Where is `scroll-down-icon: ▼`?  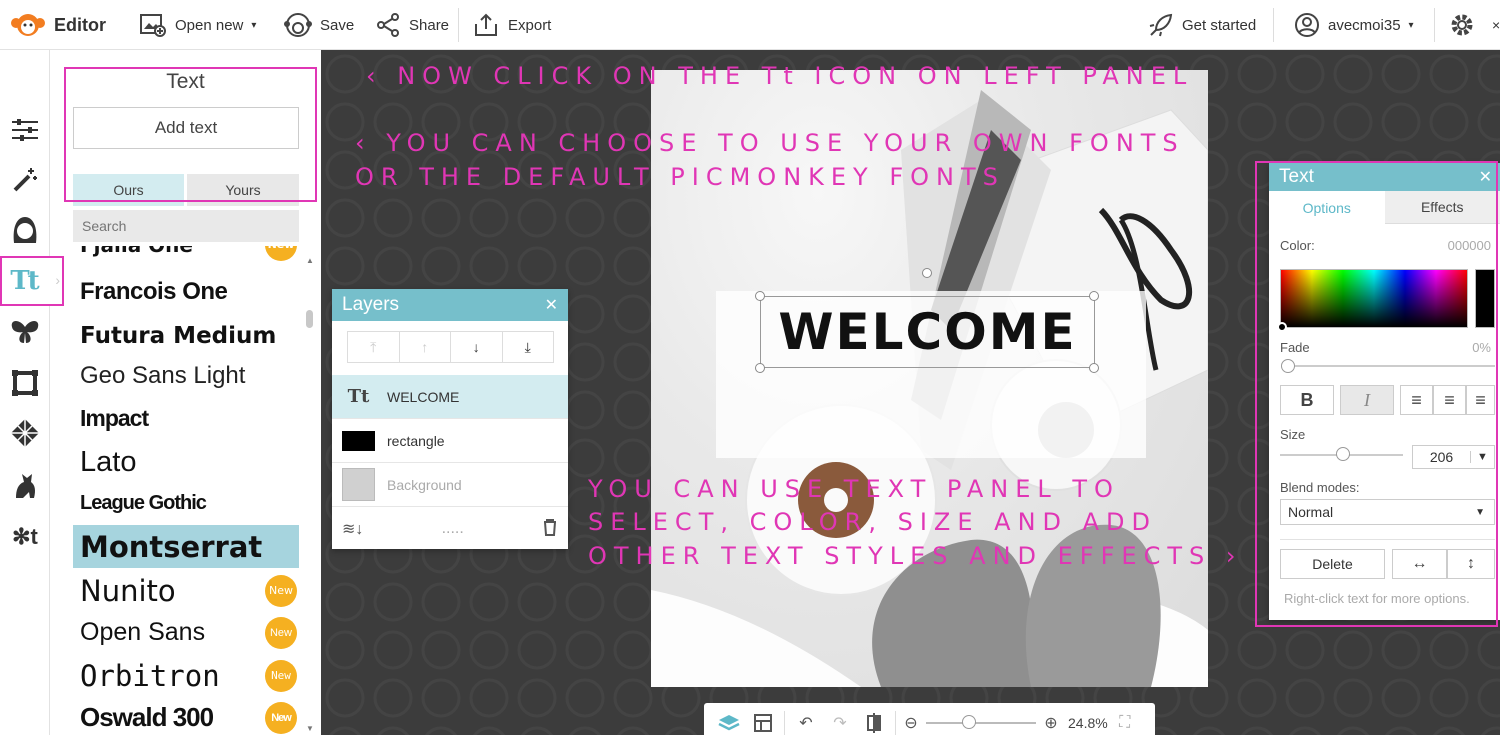 scroll-down-icon: ▼ is located at coordinates (310, 728).